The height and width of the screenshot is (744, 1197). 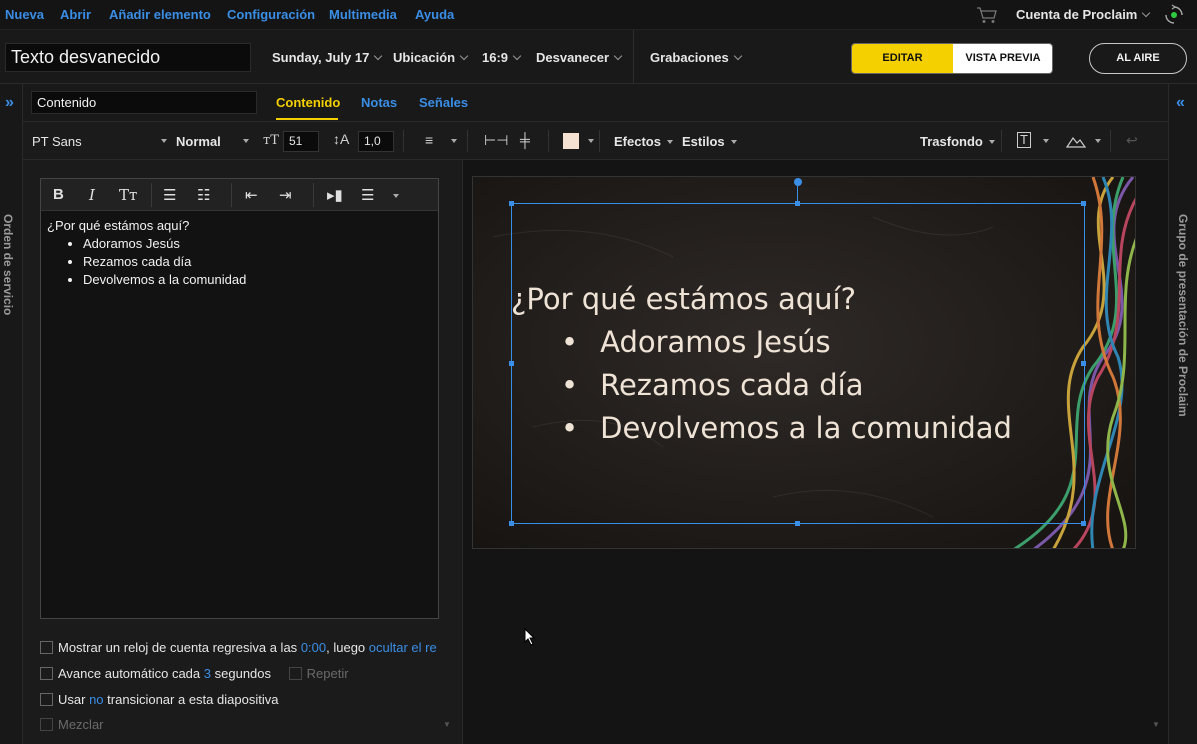 I want to click on effects-dropdown: Efectos, so click(x=643, y=141).